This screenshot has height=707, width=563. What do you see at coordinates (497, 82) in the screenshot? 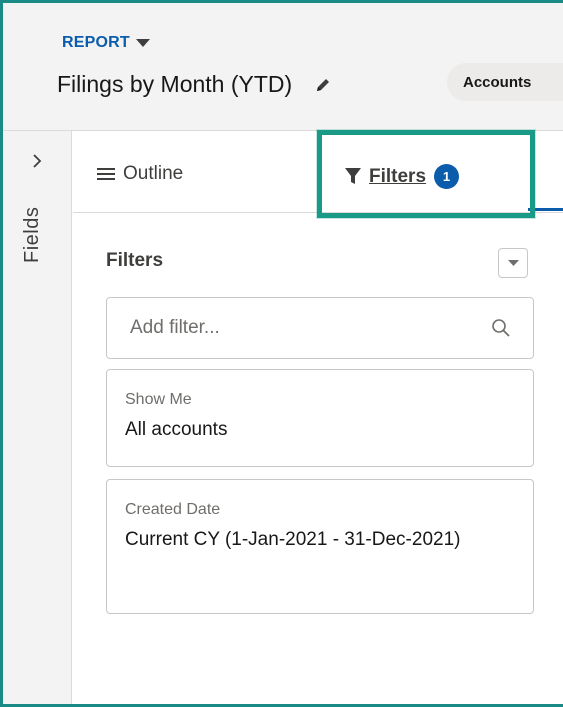
I see `chip-label: Accounts` at bounding box center [497, 82].